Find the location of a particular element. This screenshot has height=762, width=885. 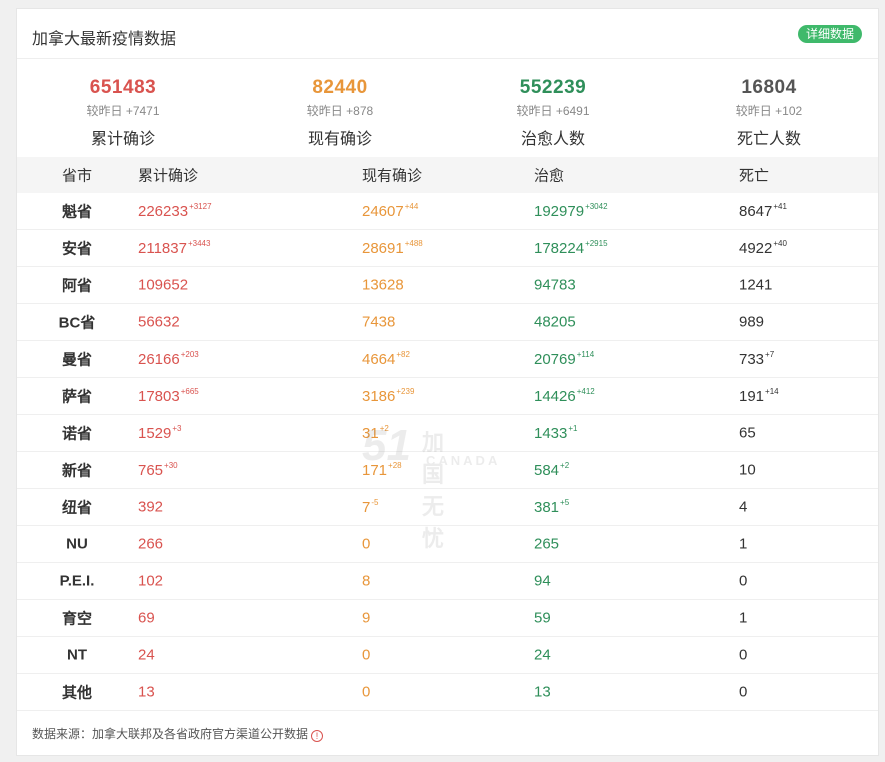

cell-increment: +3 is located at coordinates (177, 428).